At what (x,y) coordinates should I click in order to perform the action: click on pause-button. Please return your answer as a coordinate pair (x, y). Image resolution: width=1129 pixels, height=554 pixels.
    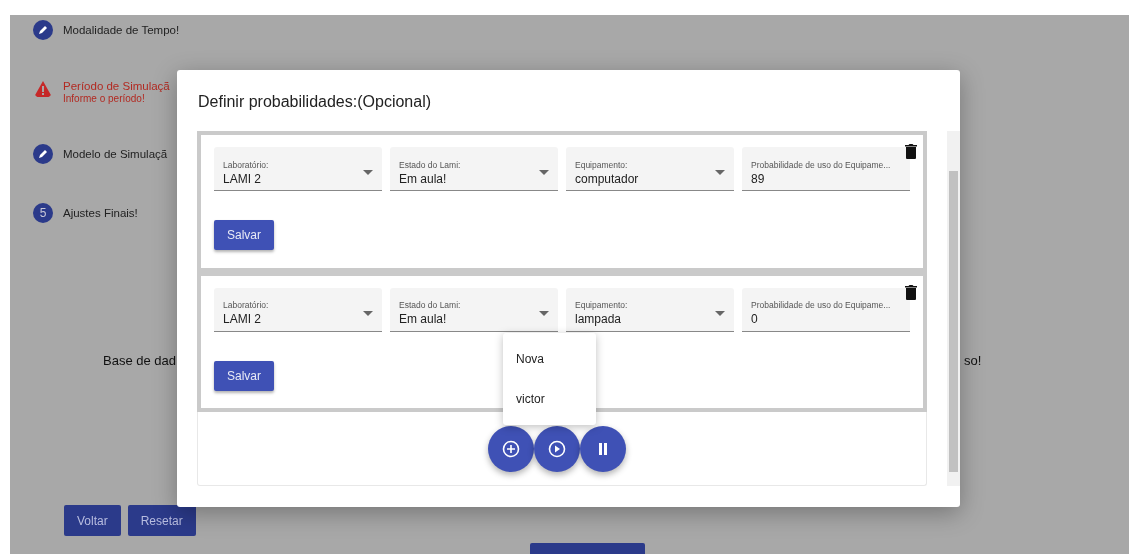
    Looking at the image, I should click on (603, 449).